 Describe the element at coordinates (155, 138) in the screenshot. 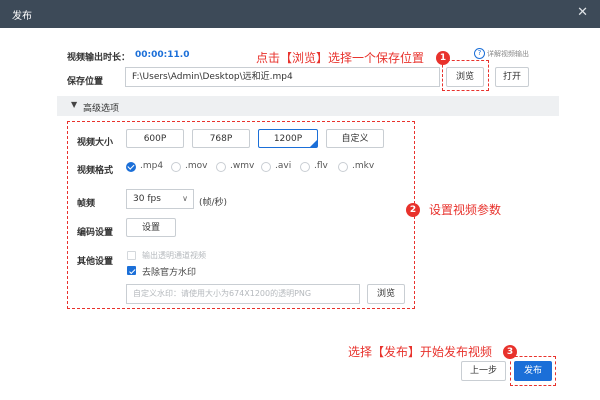

I see `size-option-600p: 600P` at that location.